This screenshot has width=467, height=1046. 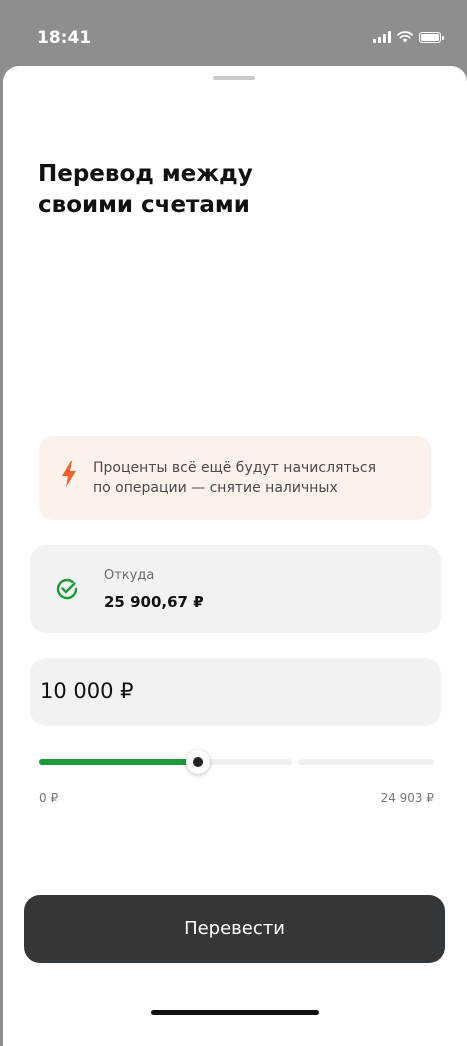 What do you see at coordinates (236, 762) in the screenshot?
I see `amount-slider` at bounding box center [236, 762].